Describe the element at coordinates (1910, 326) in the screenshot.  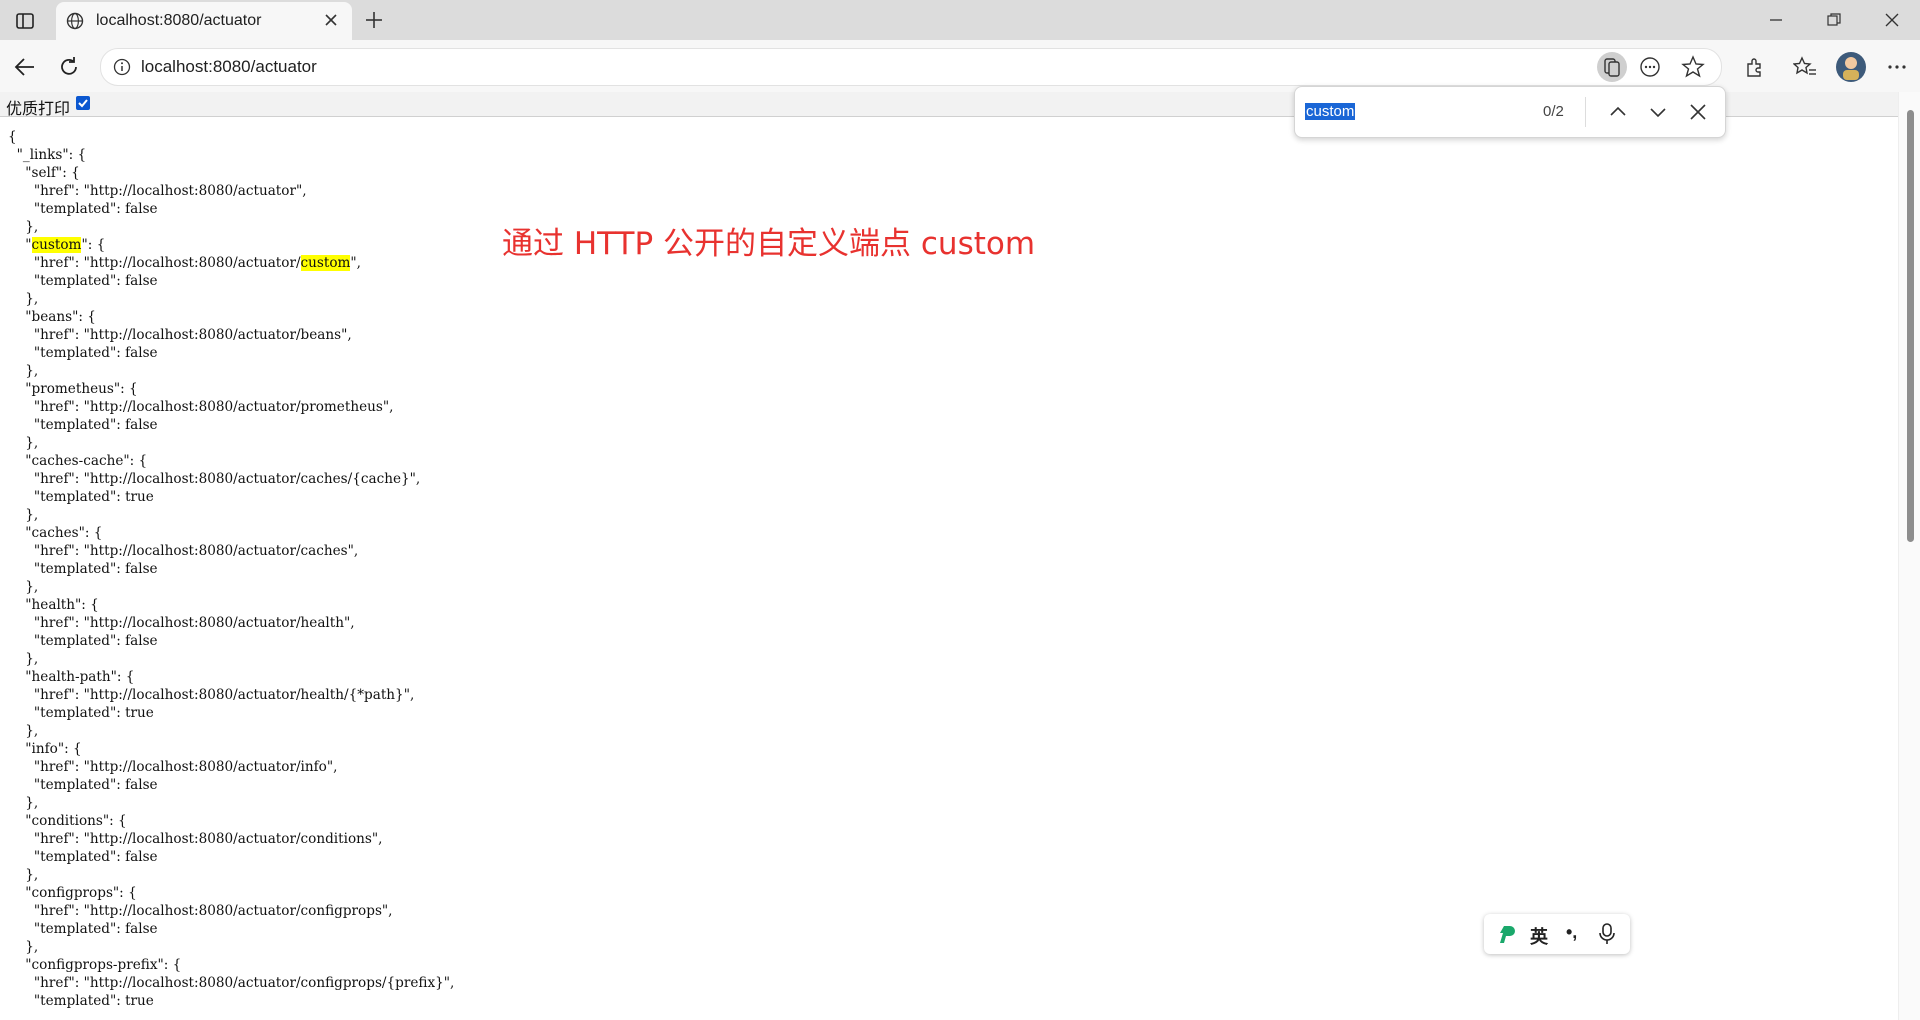
I see `scrollbar-thumb` at that location.